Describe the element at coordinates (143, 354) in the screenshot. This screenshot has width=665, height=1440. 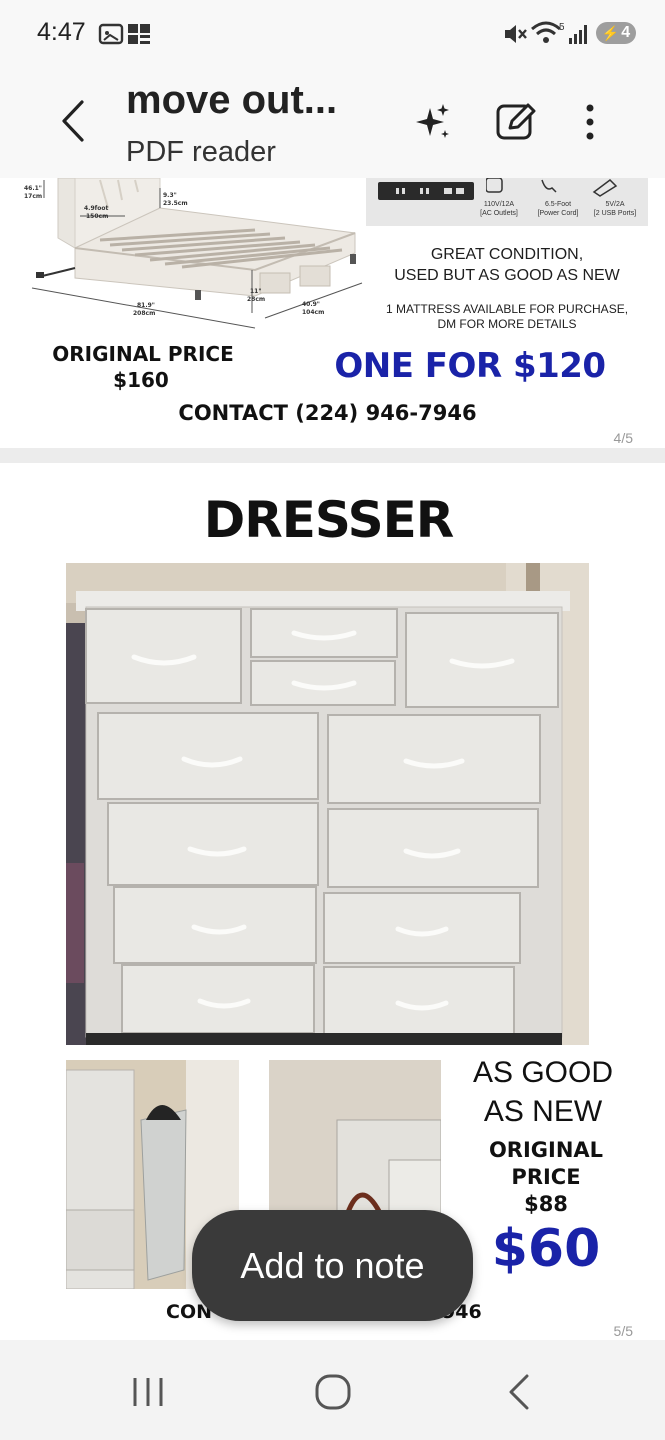
I see `bed-original-price-label: ORIGINAL PRICE` at that location.